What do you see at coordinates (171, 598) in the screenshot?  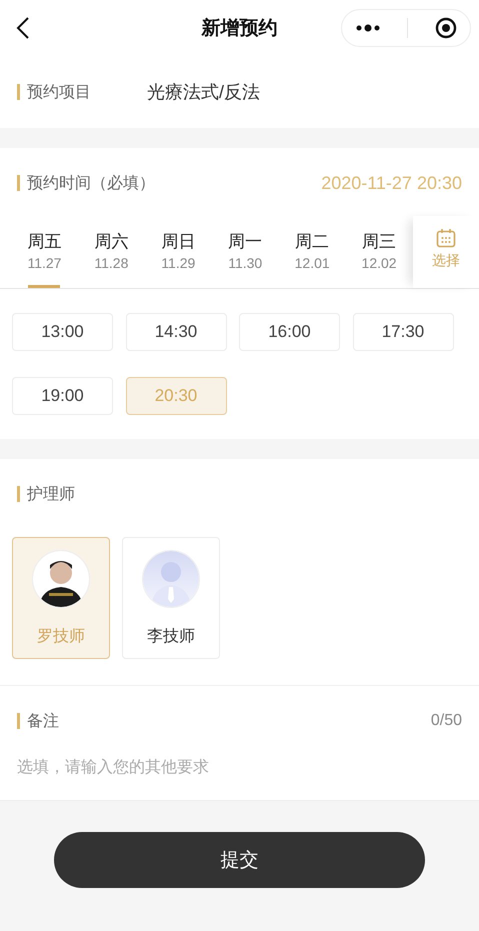 I see `staff-card: 李技师` at bounding box center [171, 598].